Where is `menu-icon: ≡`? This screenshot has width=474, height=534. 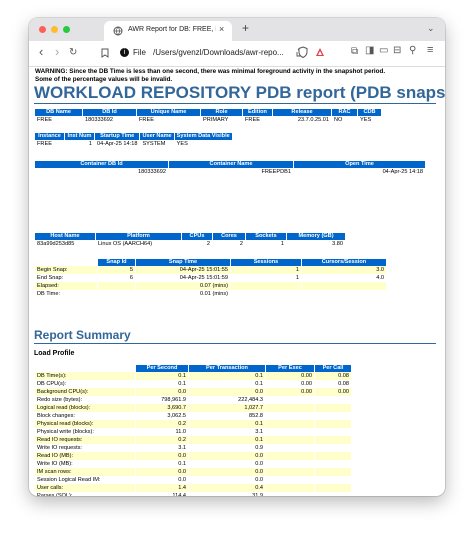
menu-icon: ≡ is located at coordinates (430, 50).